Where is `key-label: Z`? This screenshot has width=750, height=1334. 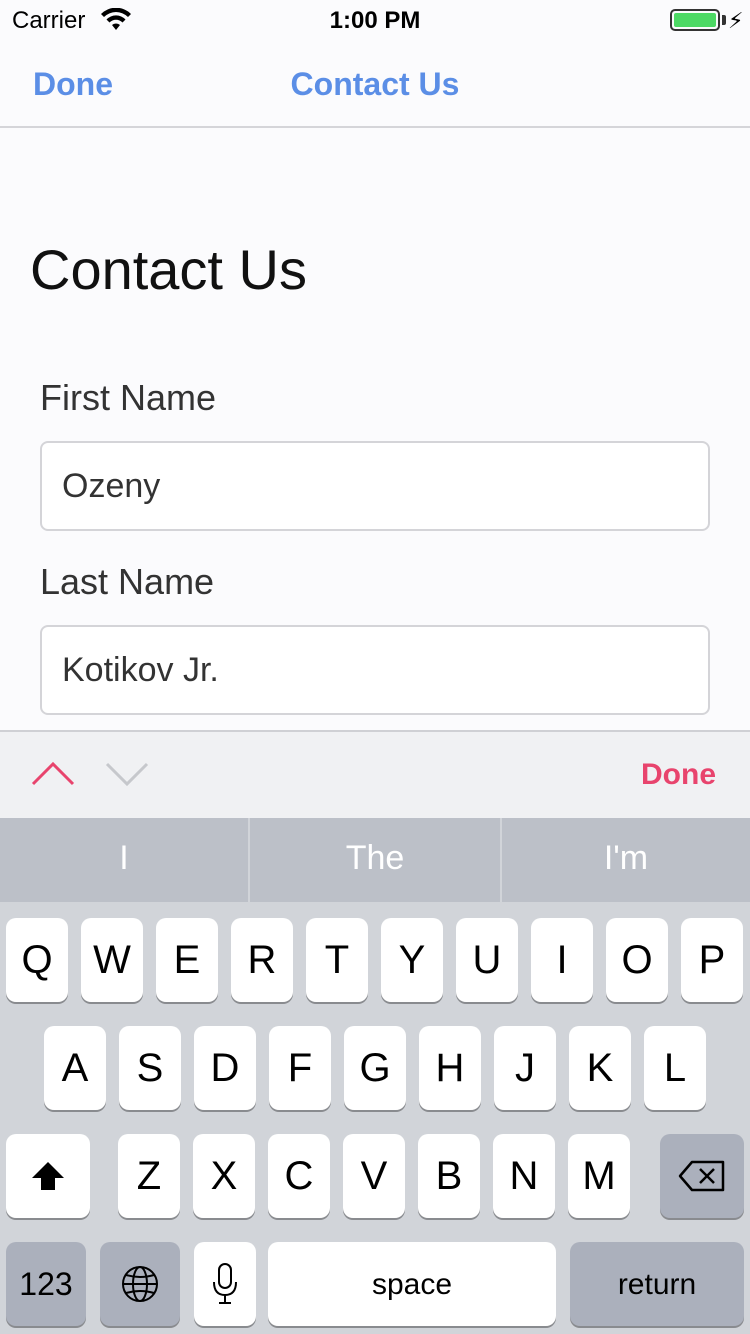 key-label: Z is located at coordinates (149, 1176).